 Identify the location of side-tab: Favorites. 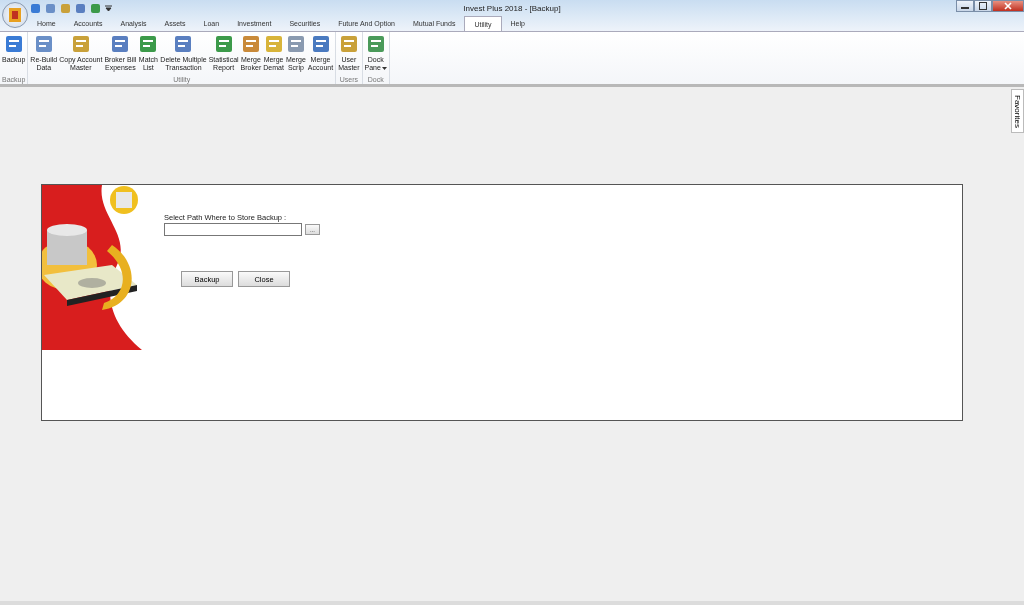
(1017, 111).